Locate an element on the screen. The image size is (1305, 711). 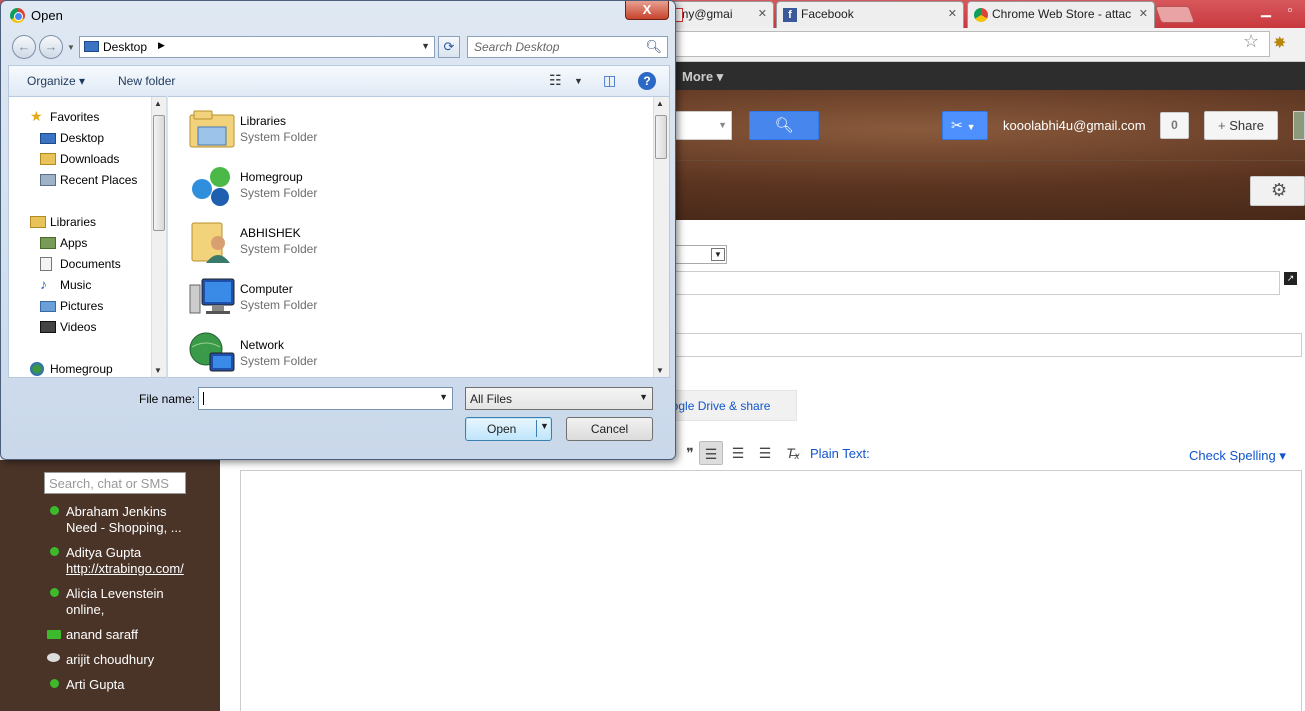
pictures-icon is located at coordinates (48, 306).